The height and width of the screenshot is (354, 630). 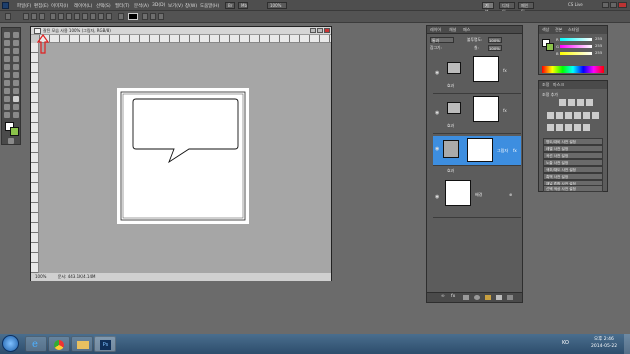 I want to click on adjustment-icon, so click(x=477, y=297).